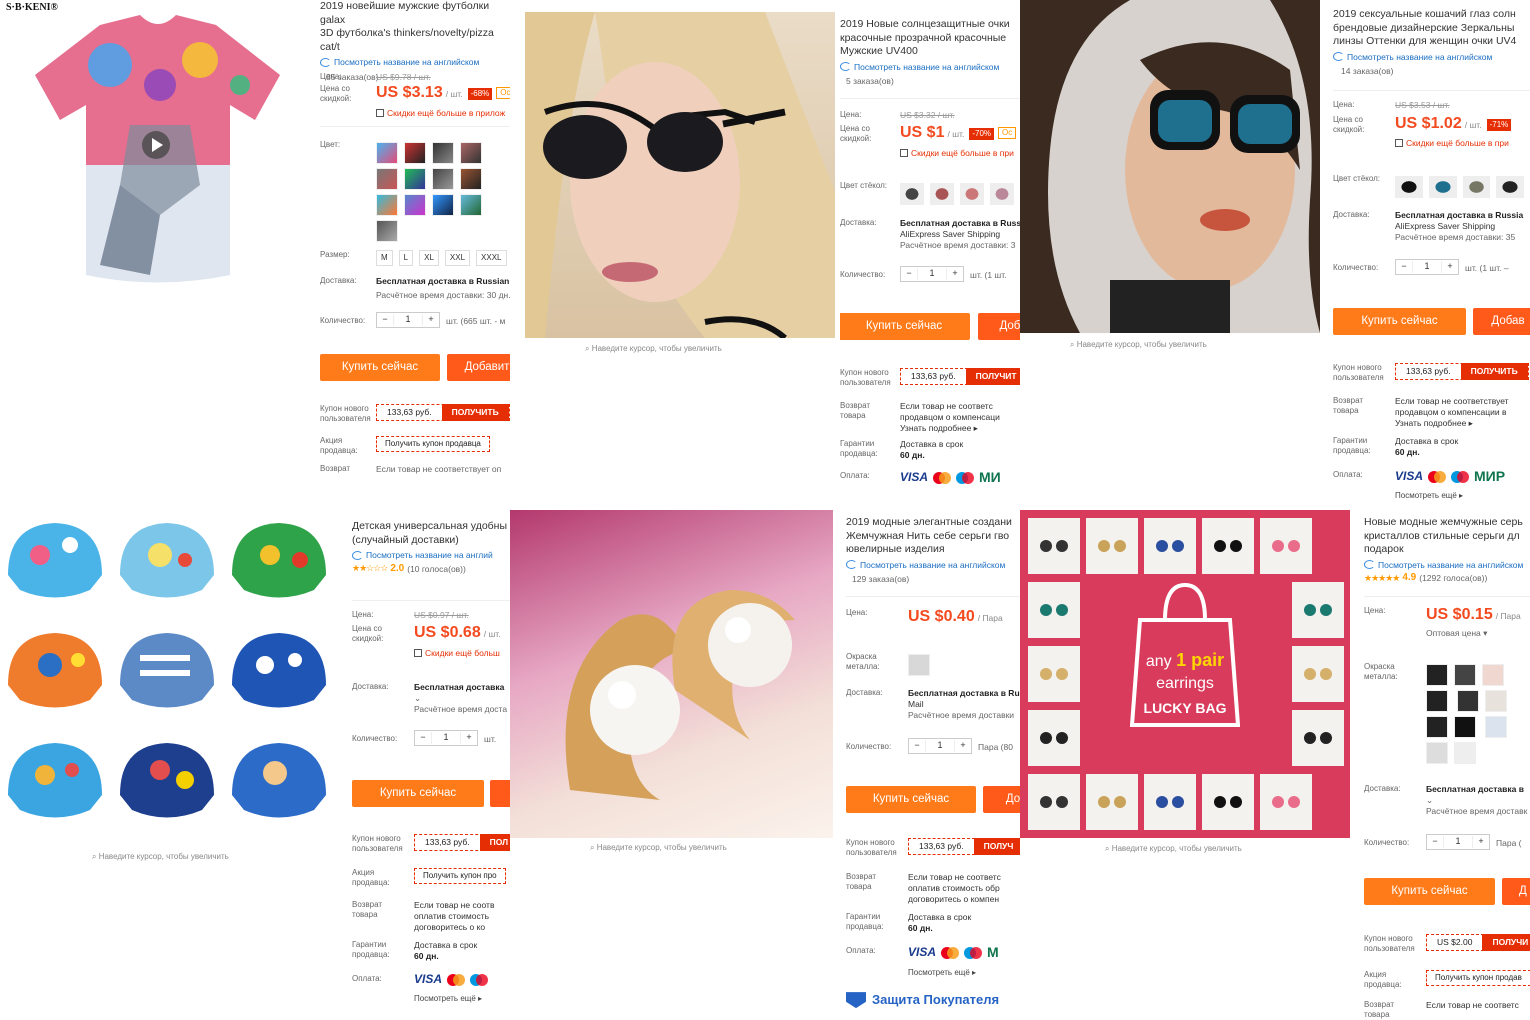 This screenshot has height=1020, width=1530. I want to click on shipping-method: Бесплатная доставка в Russian F, so click(443, 281).